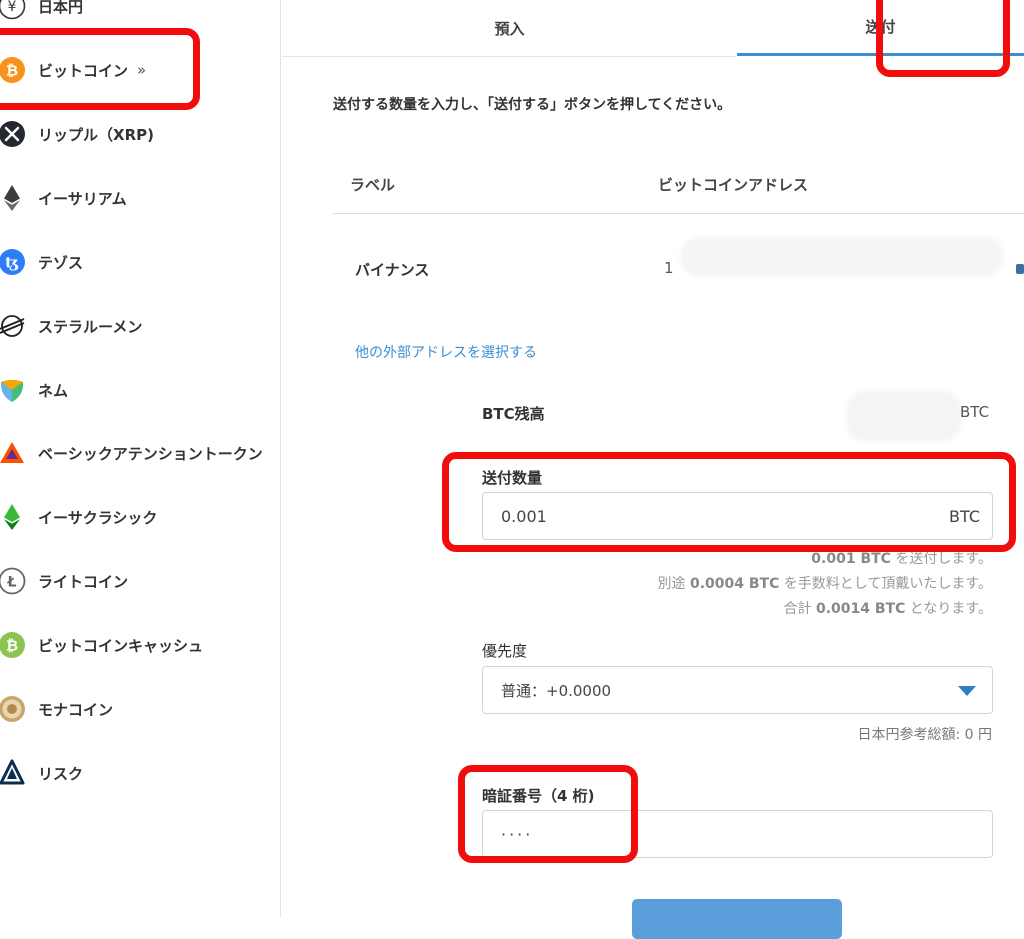  Describe the element at coordinates (964, 516) in the screenshot. I see `amount-unit: BTC` at that location.